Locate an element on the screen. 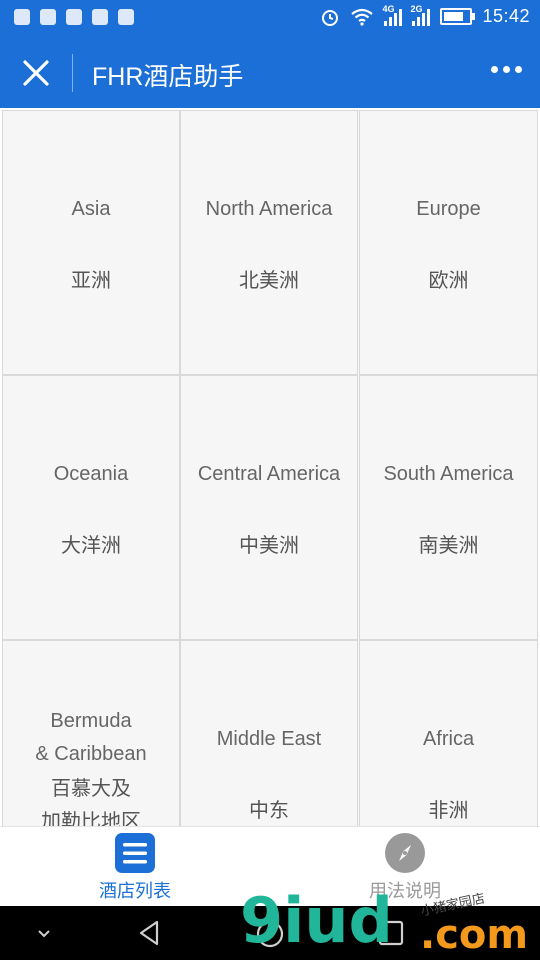  recent-apps-icon is located at coordinates (391, 933).